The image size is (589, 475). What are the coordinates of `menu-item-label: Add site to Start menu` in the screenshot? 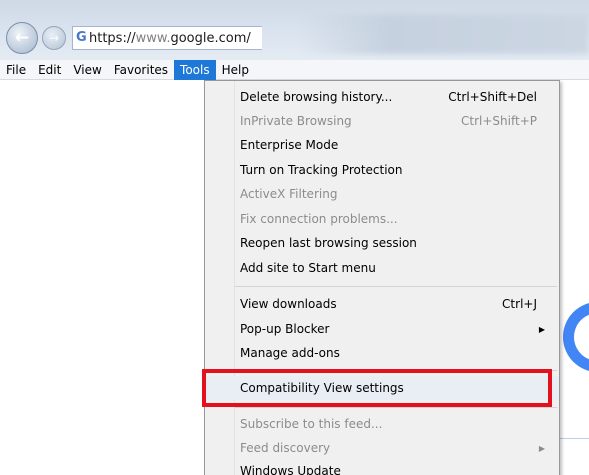 It's located at (308, 268).